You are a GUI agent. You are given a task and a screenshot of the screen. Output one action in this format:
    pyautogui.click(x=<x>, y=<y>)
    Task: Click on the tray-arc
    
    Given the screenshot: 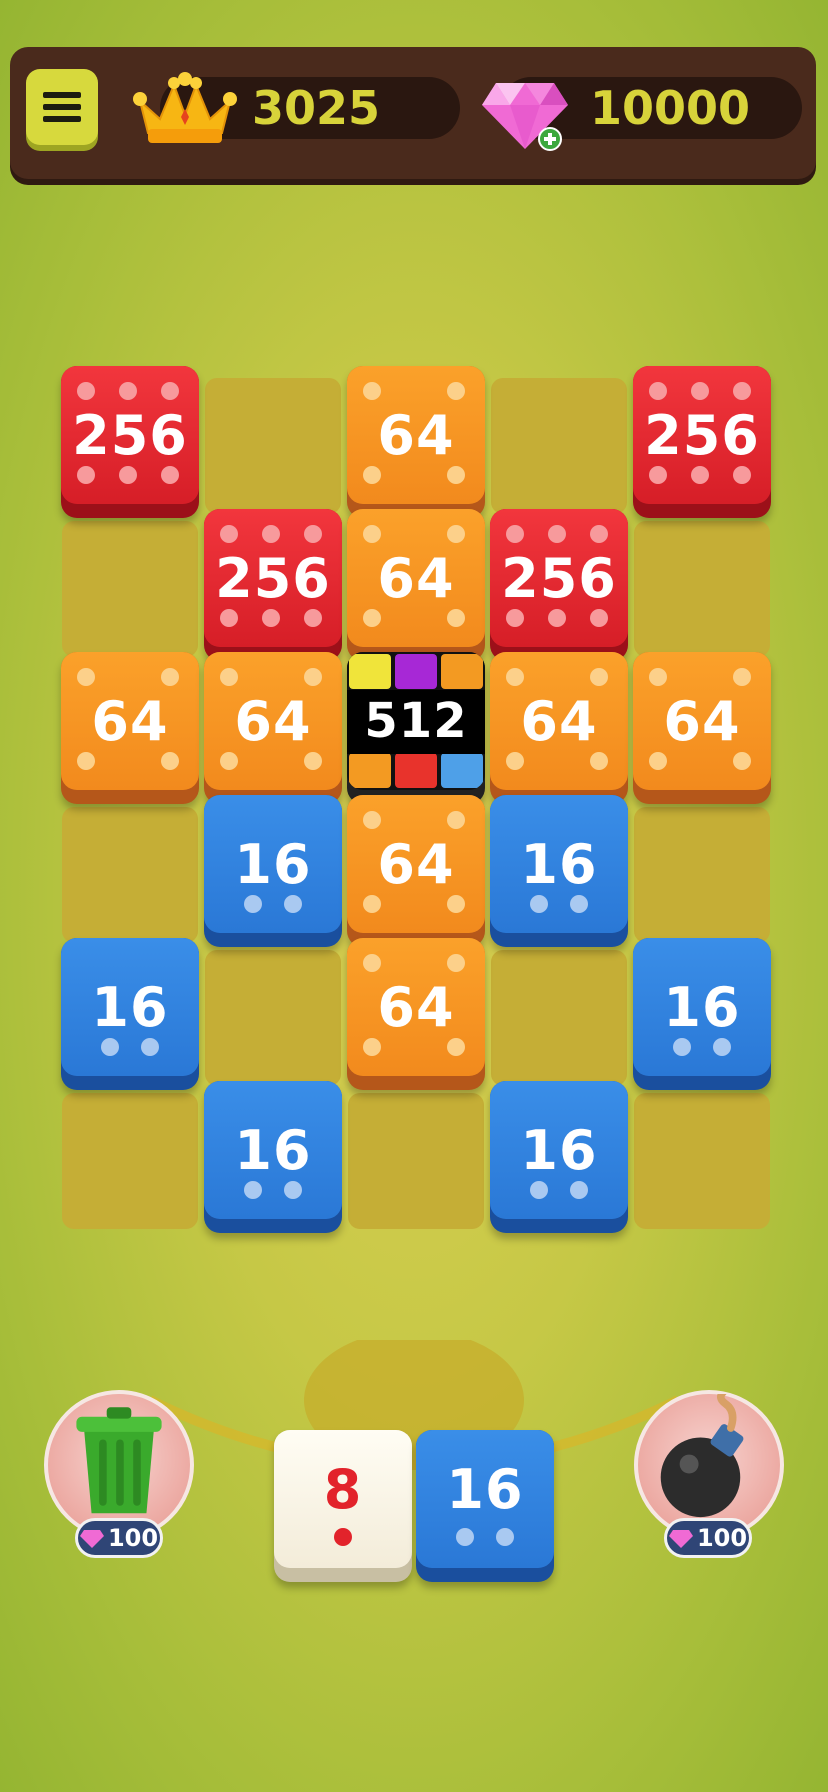 What is the action you would take?
    pyautogui.click(x=414, y=1405)
    